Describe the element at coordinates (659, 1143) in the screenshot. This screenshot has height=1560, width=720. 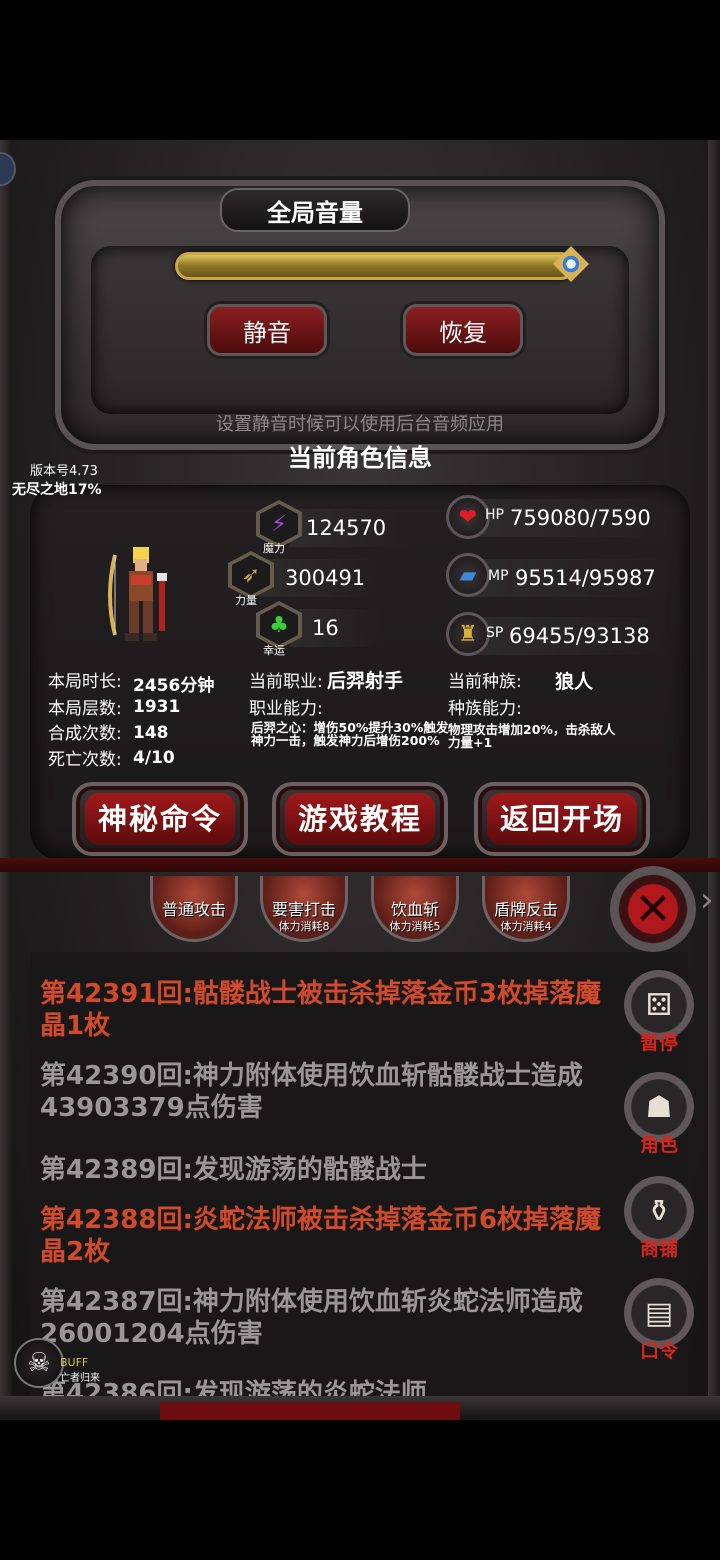
I see `role-label: 角色` at that location.